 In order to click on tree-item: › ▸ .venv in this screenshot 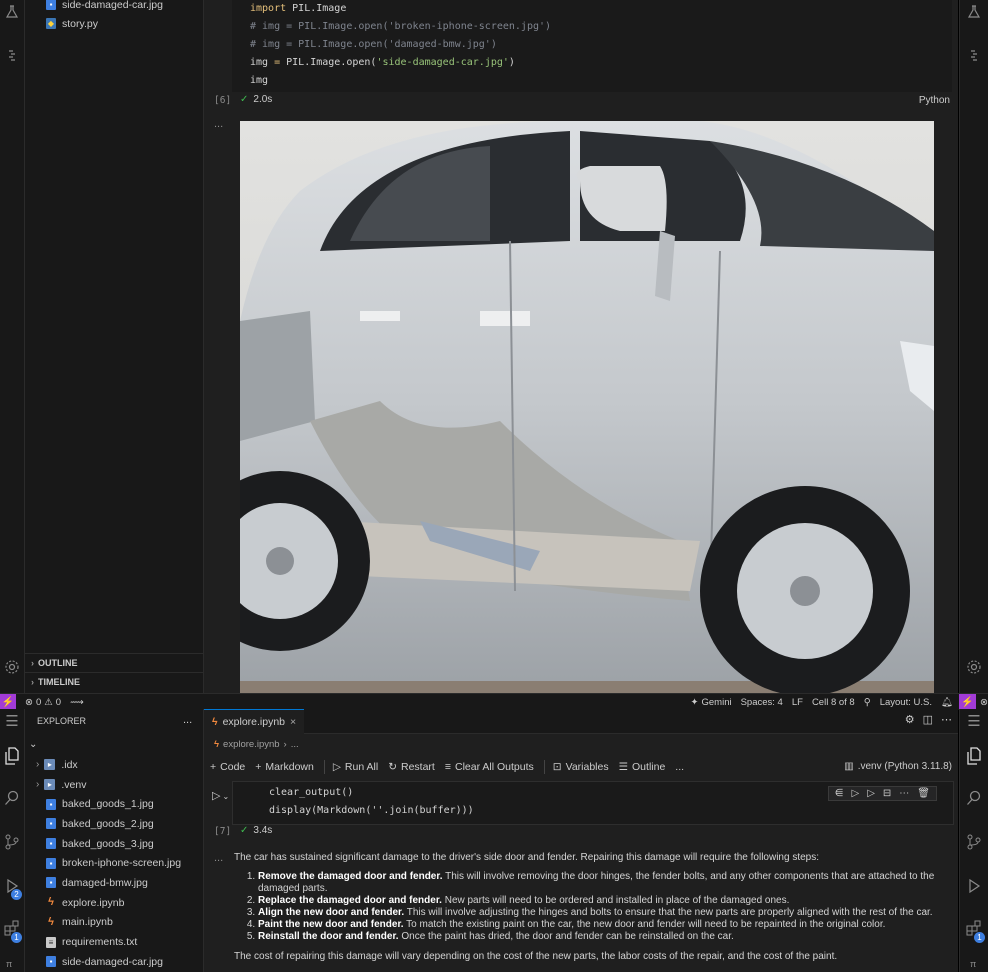, I will do `click(114, 785)`.